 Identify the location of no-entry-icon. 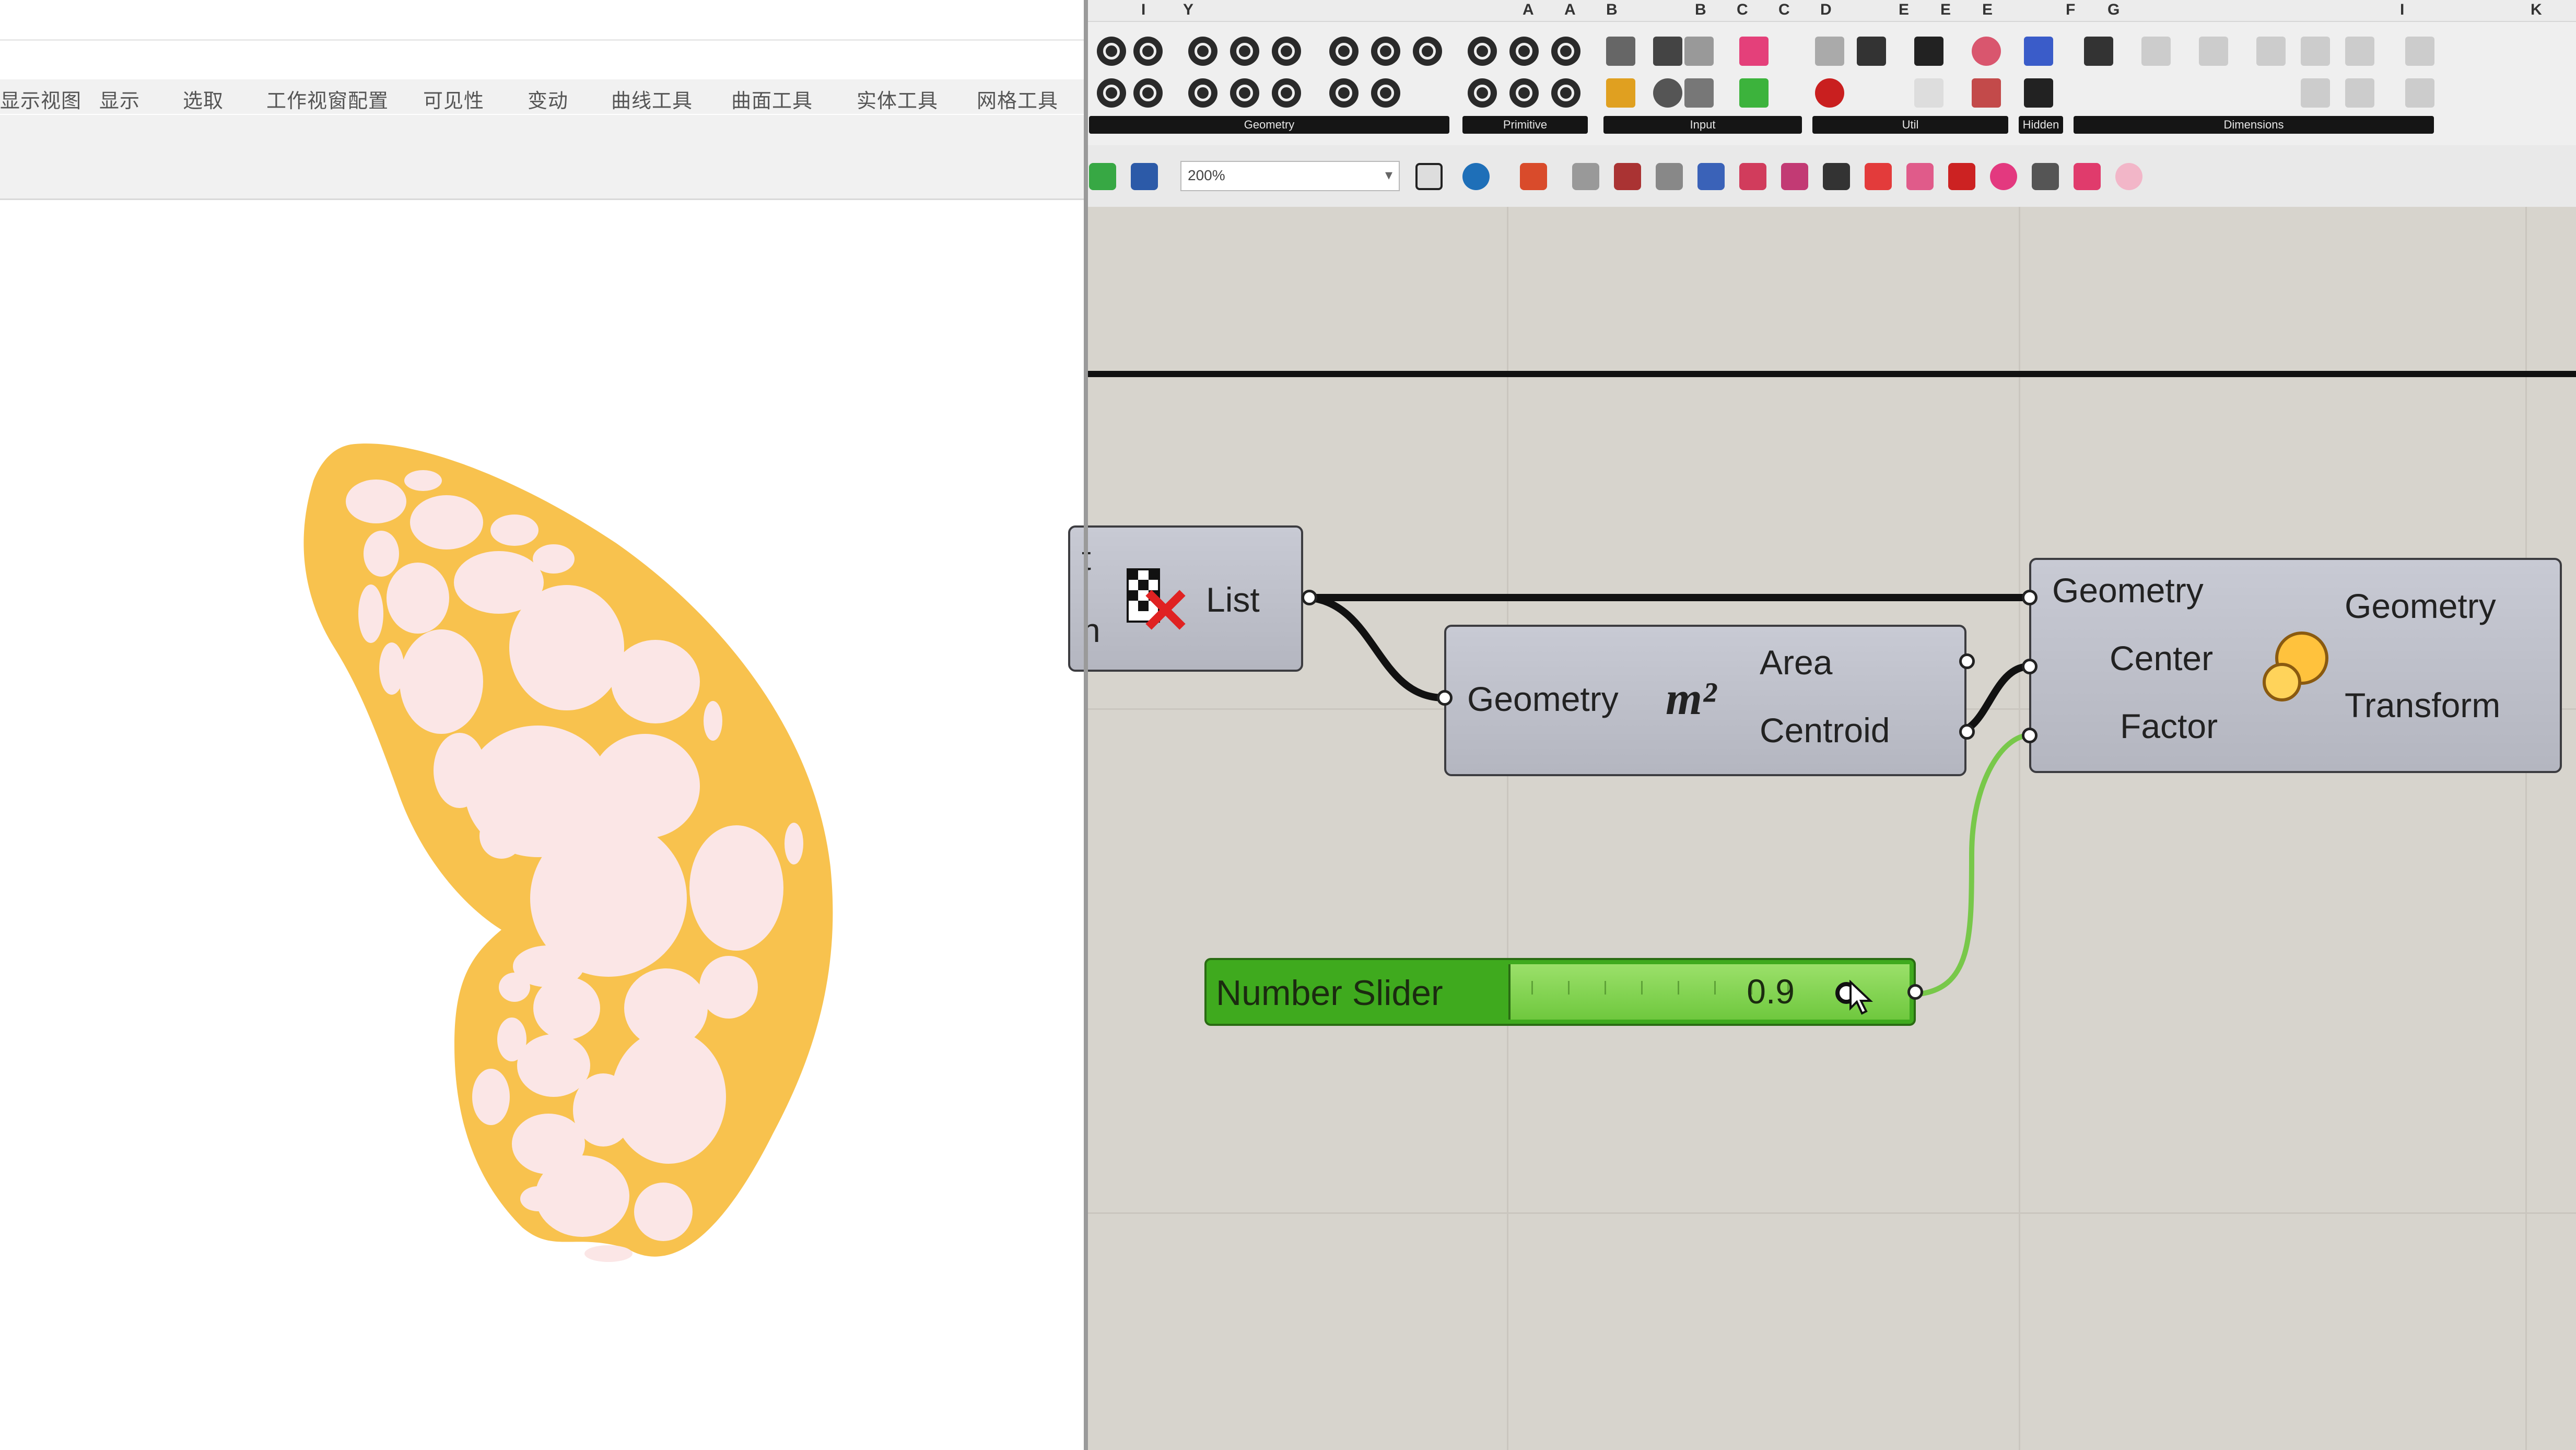
(2128, 176).